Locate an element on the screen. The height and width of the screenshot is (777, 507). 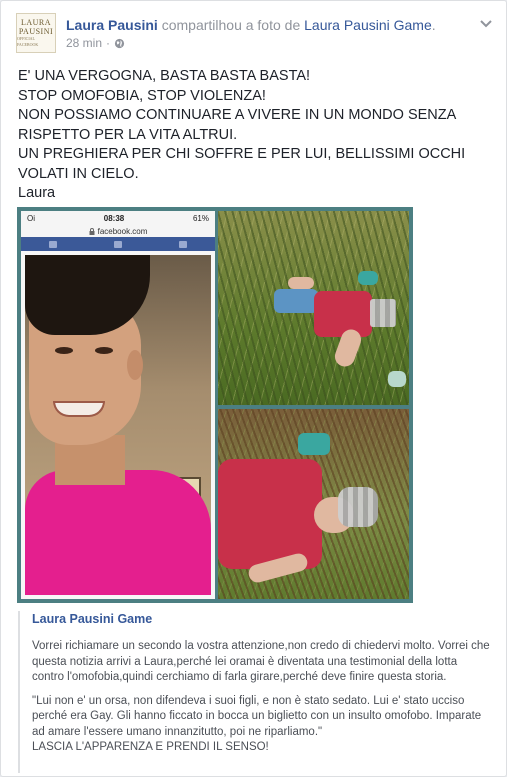
notifications-icon is located at coordinates (182, 244).